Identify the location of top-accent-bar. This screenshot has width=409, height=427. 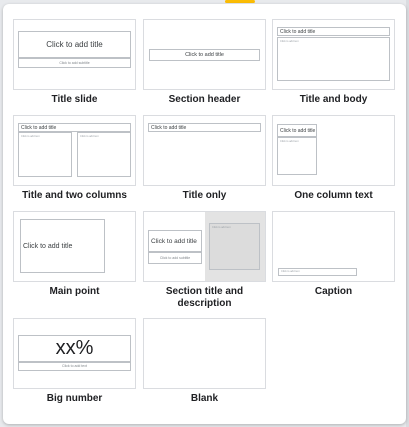
(240, 1).